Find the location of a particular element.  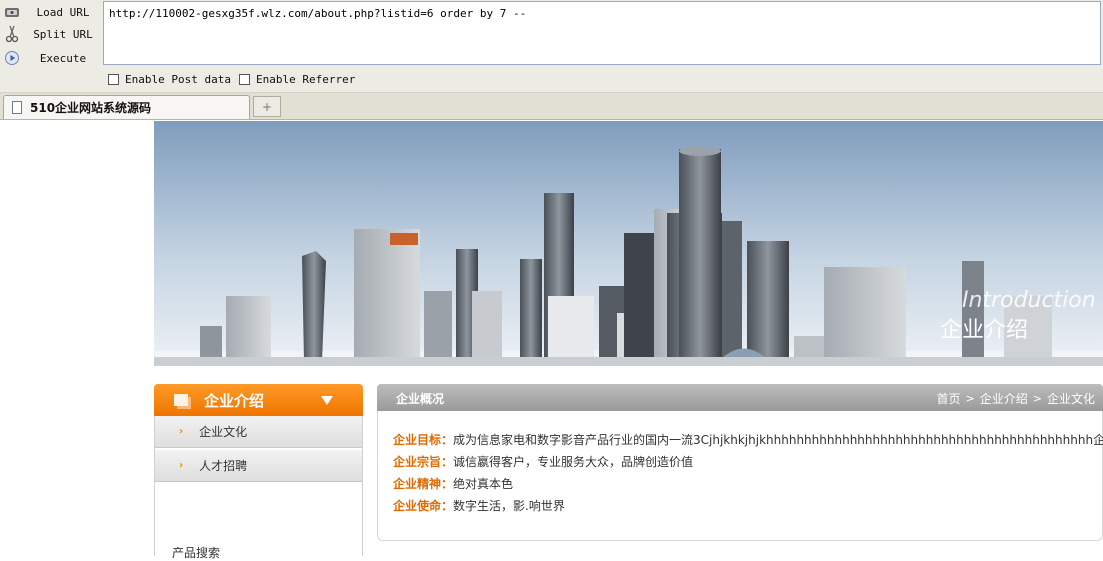

referrer-label: Enable Referrer is located at coordinates (306, 79).